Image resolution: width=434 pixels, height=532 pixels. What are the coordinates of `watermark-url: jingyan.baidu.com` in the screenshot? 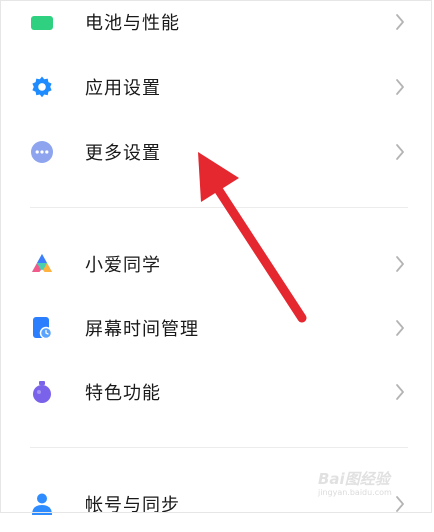 It's located at (355, 492).